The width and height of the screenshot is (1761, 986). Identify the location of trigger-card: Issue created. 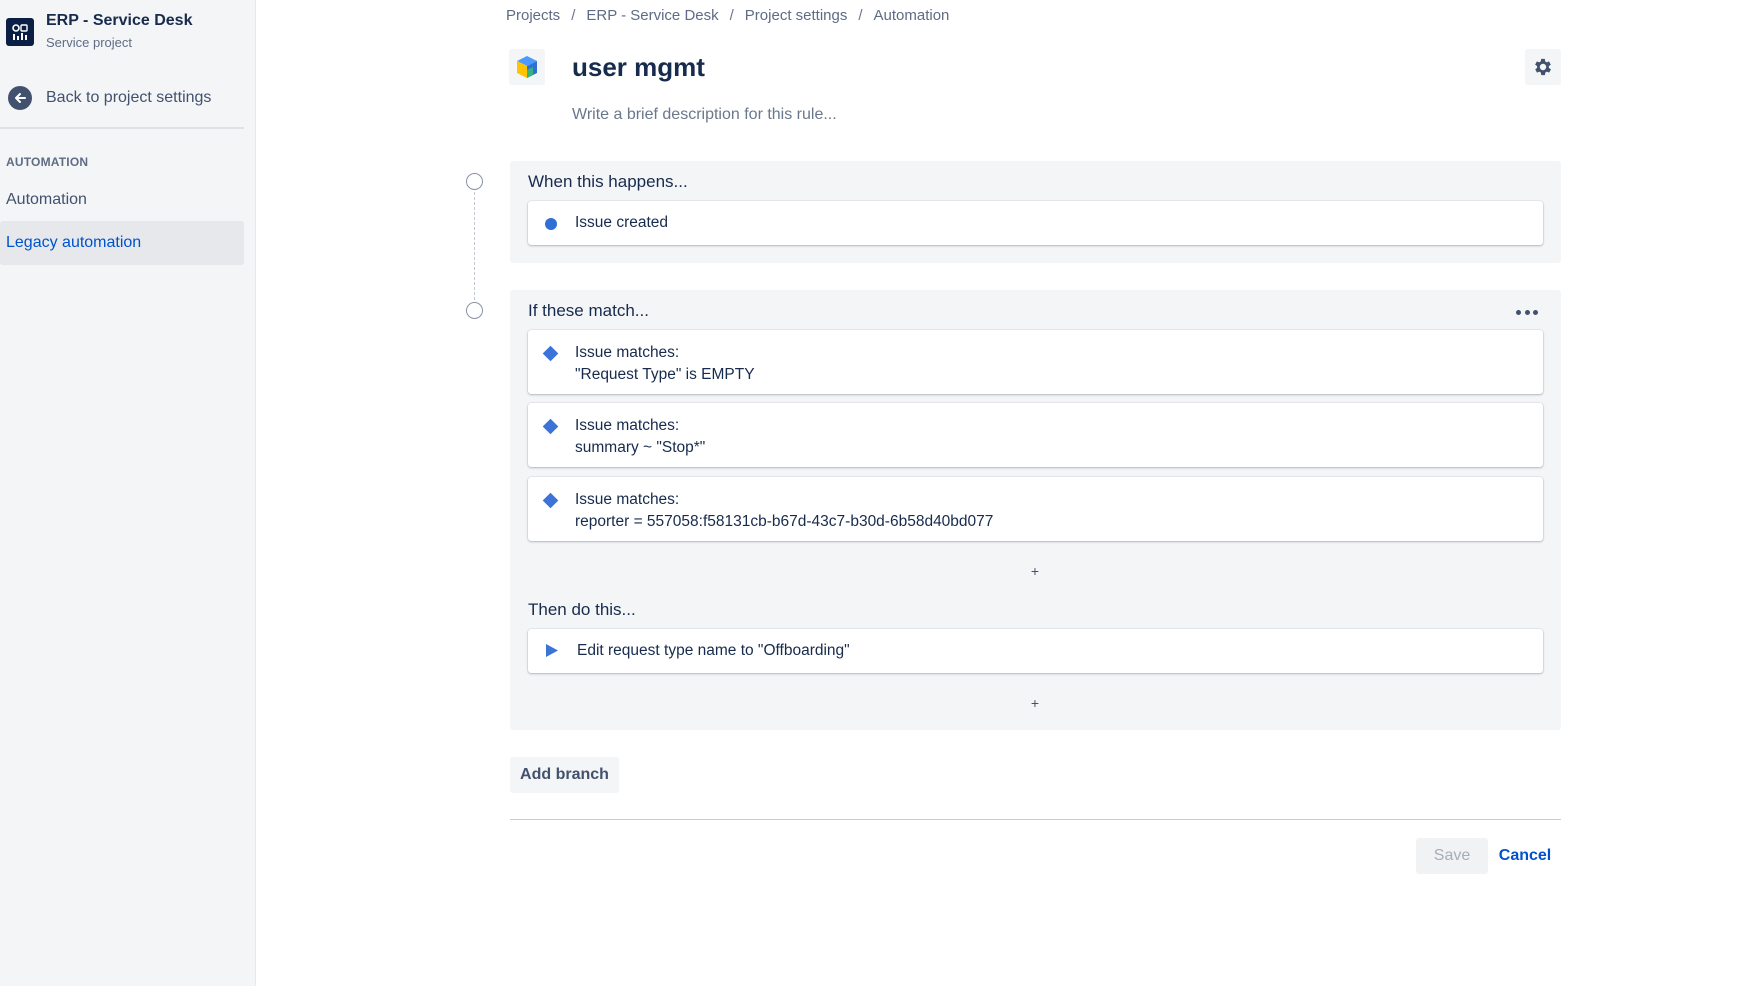
(1035, 223).